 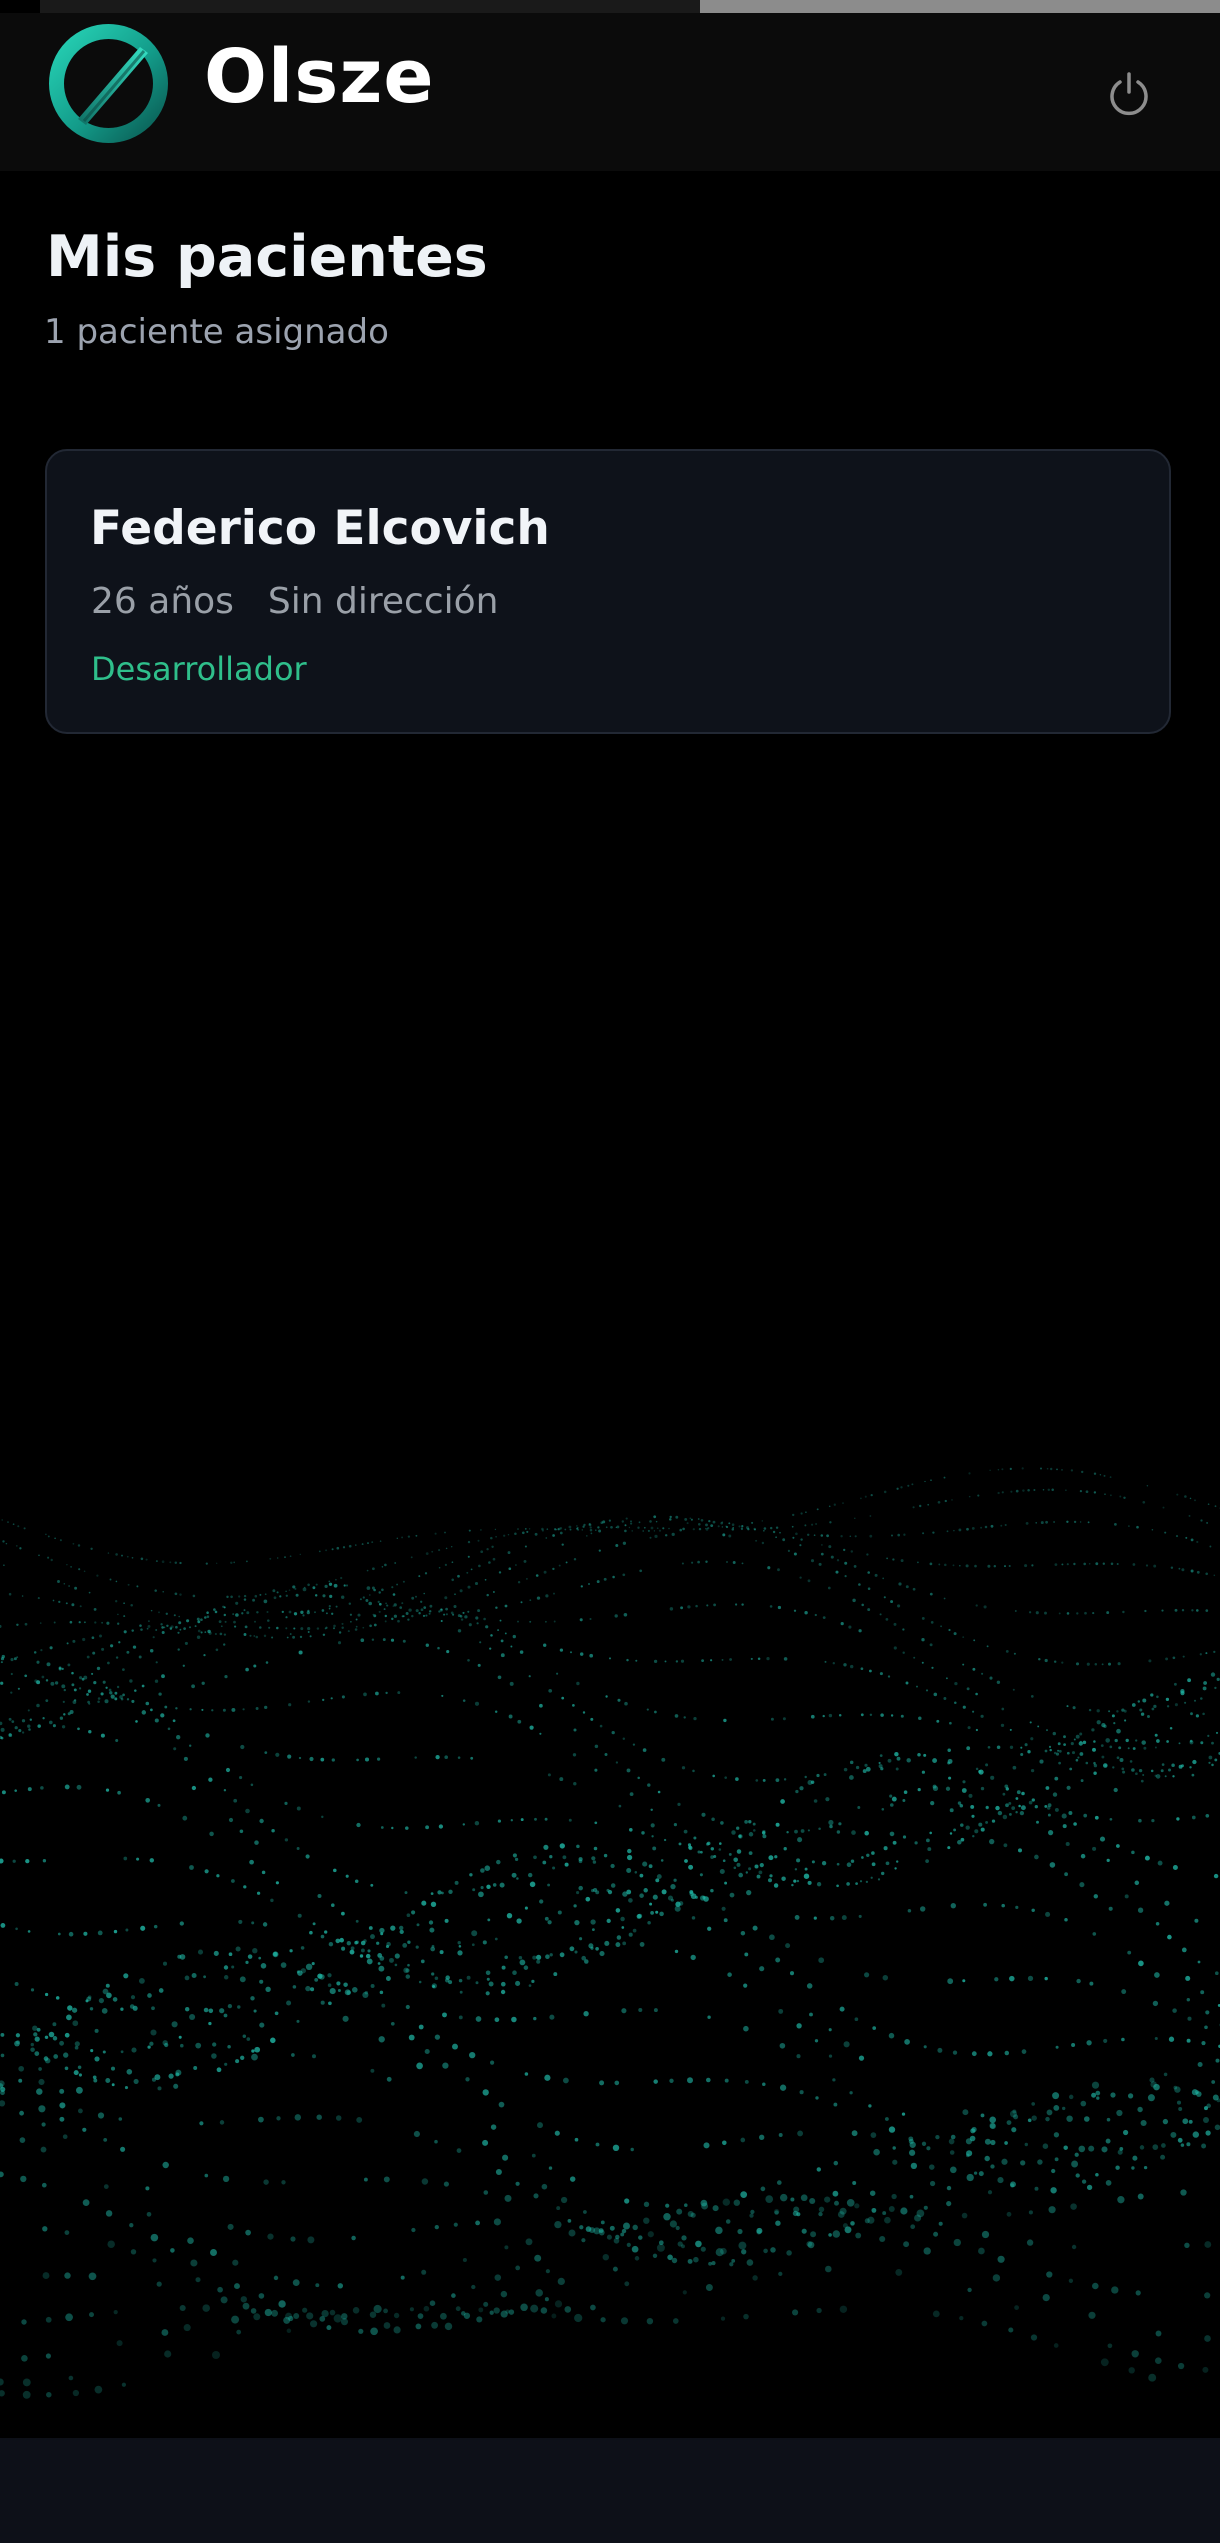 I want to click on patient-address: Sin dirección, so click(x=383, y=601).